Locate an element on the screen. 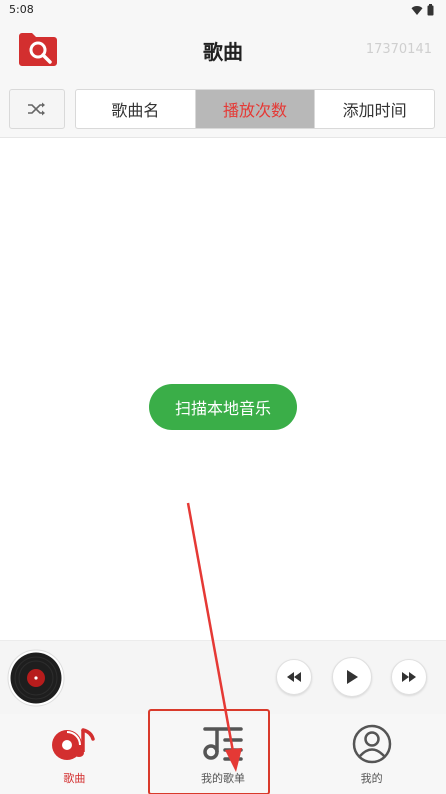 This screenshot has width=446, height=794. bottom-nav: 歌曲 我的歌单 我的 is located at coordinates (223, 754).